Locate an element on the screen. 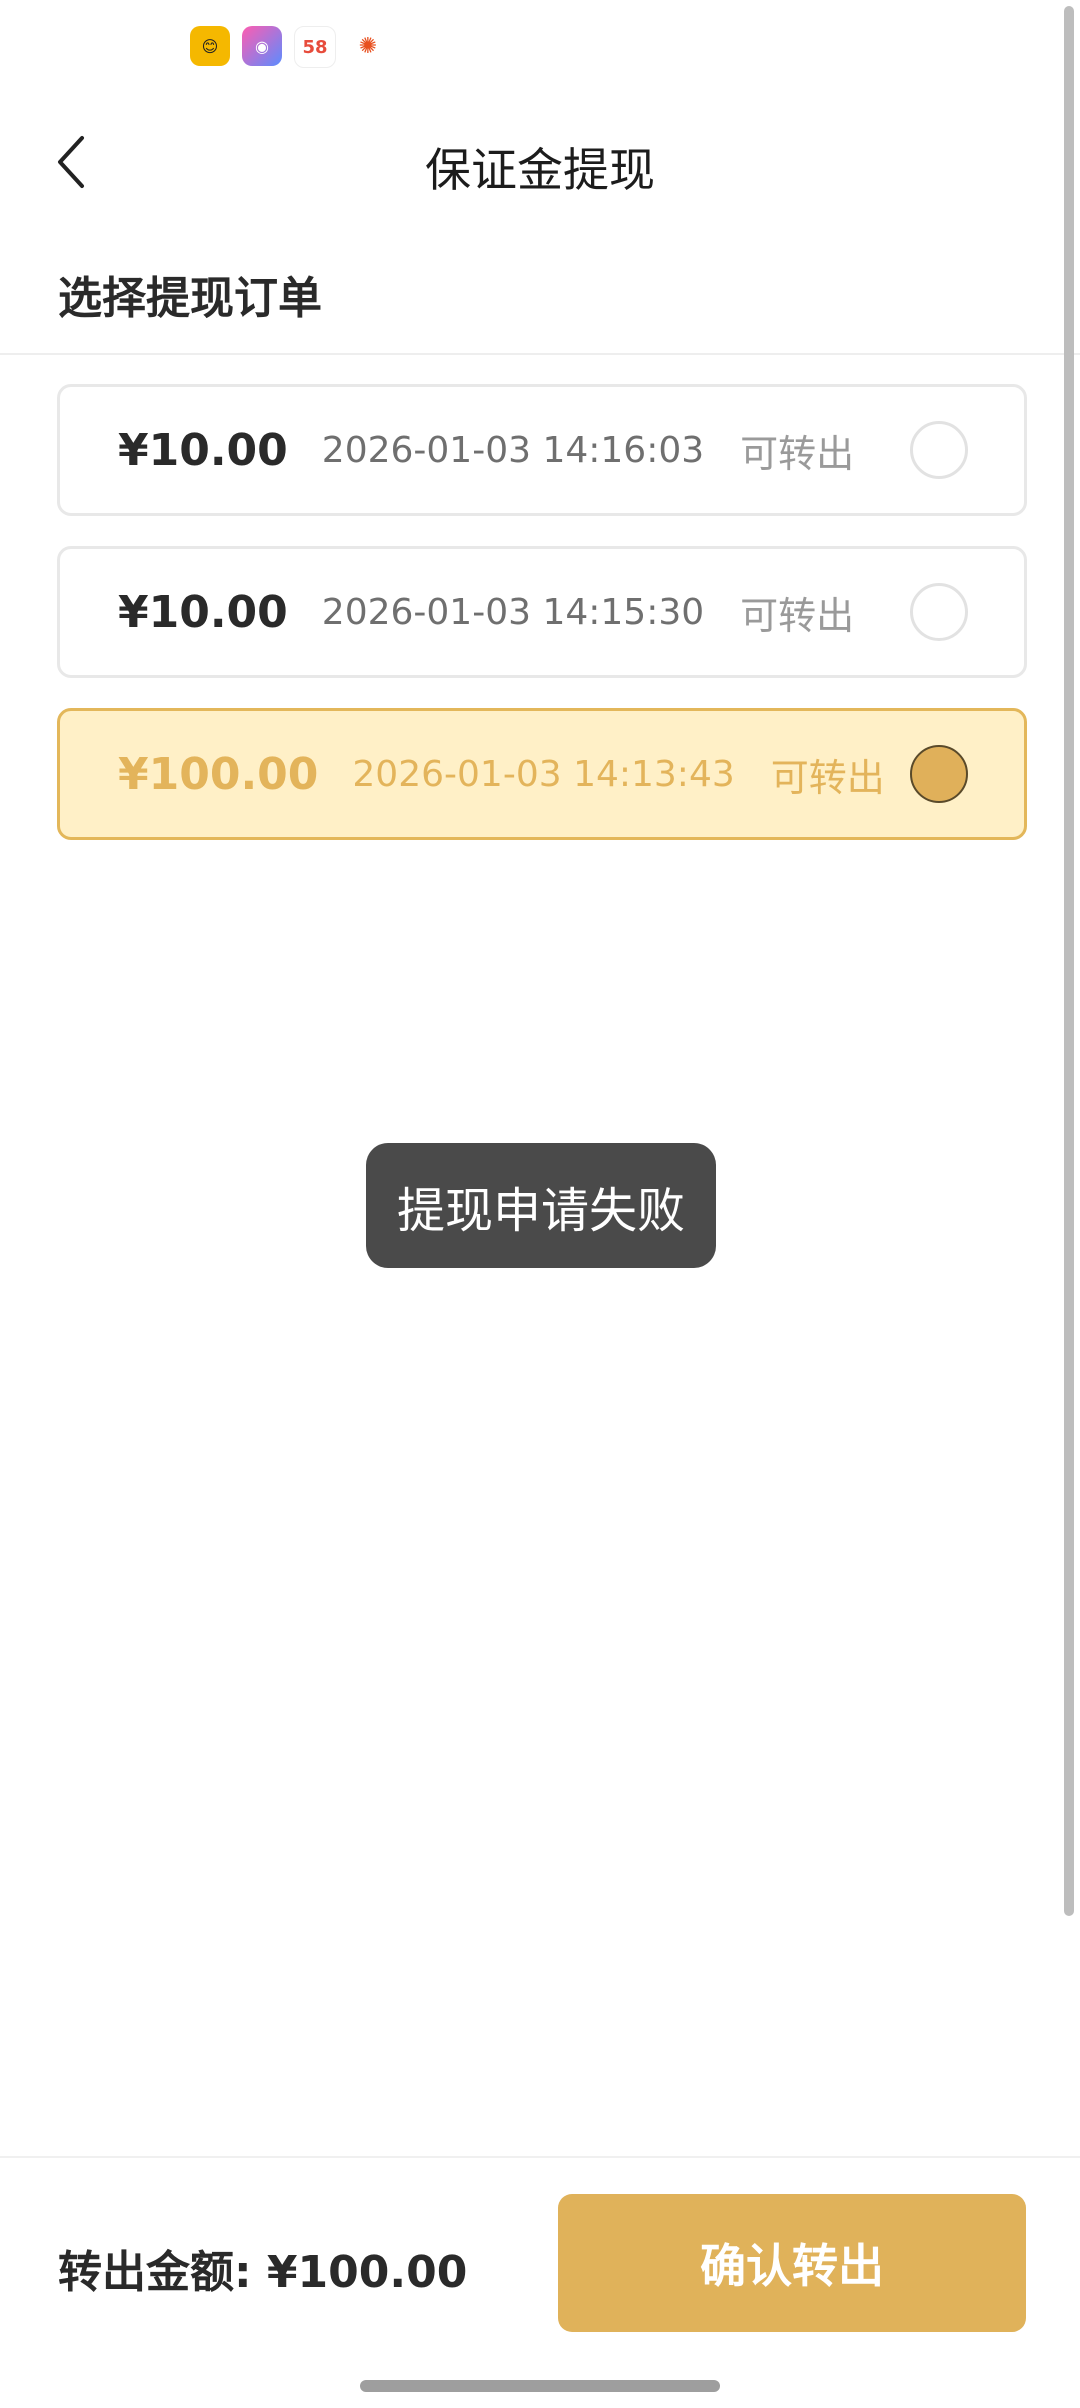 This screenshot has width=1080, height=2408. header: 保证金提现 is located at coordinates (540, 165).